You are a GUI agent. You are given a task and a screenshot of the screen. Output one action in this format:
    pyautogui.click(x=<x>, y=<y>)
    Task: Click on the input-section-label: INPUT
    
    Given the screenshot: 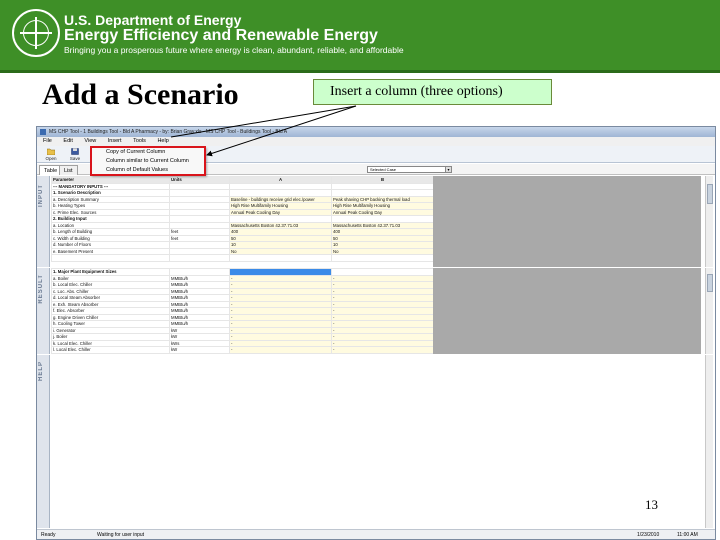 What is the action you would take?
    pyautogui.click(x=43, y=221)
    